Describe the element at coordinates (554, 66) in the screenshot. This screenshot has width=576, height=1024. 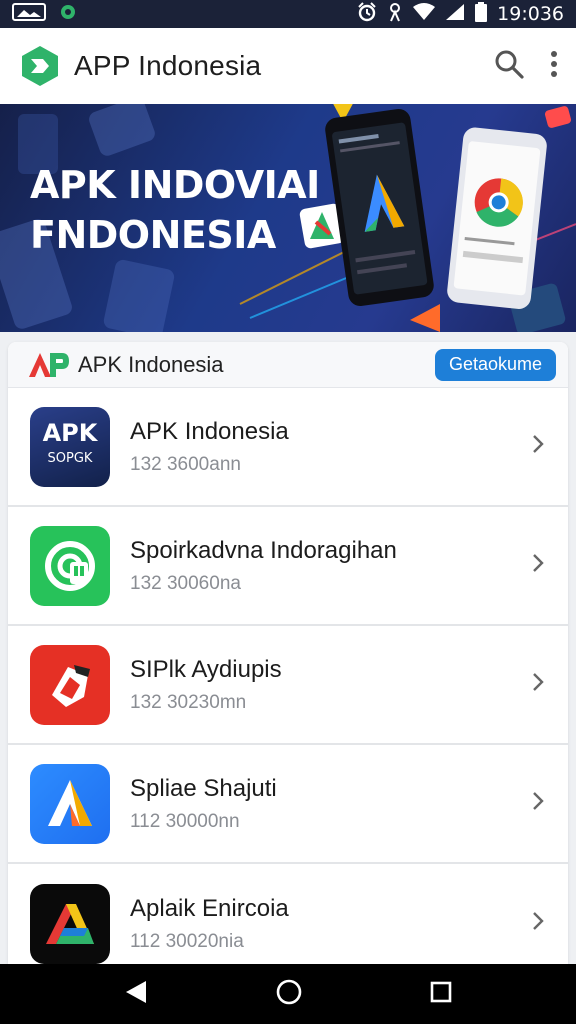
I see `more-vert-icon` at that location.